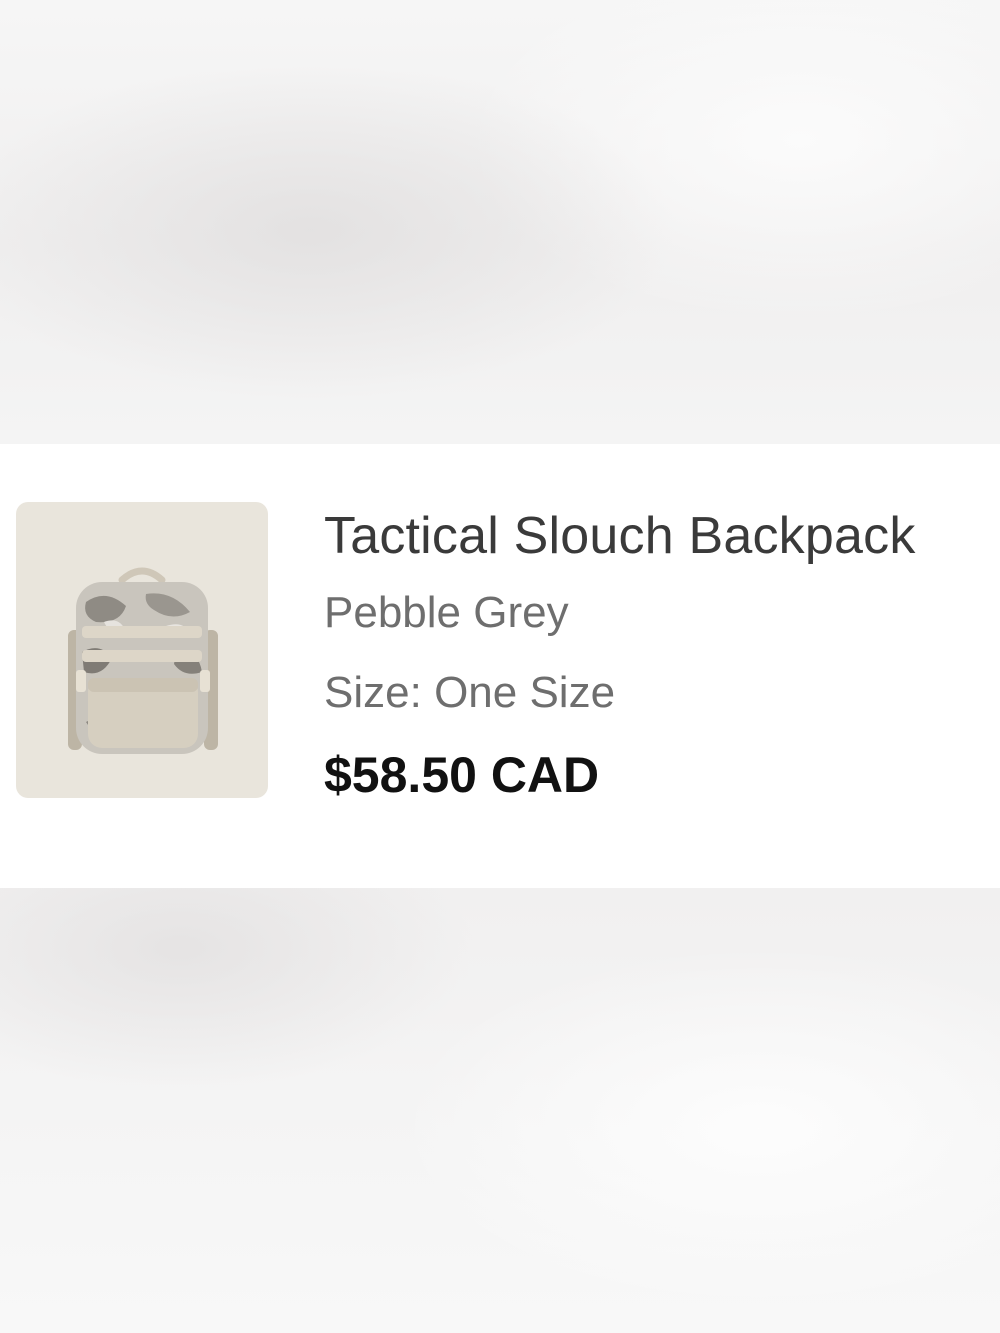 This screenshot has width=1000, height=1333. What do you see at coordinates (143, 660) in the screenshot?
I see `backpack-image` at bounding box center [143, 660].